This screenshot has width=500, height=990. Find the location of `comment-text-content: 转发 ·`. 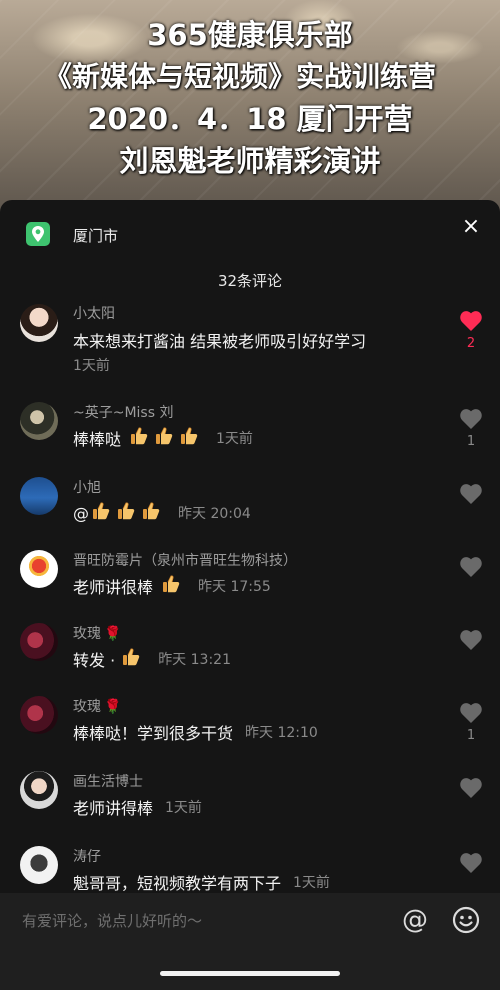

comment-text-content: 转发 · is located at coordinates (94, 660).